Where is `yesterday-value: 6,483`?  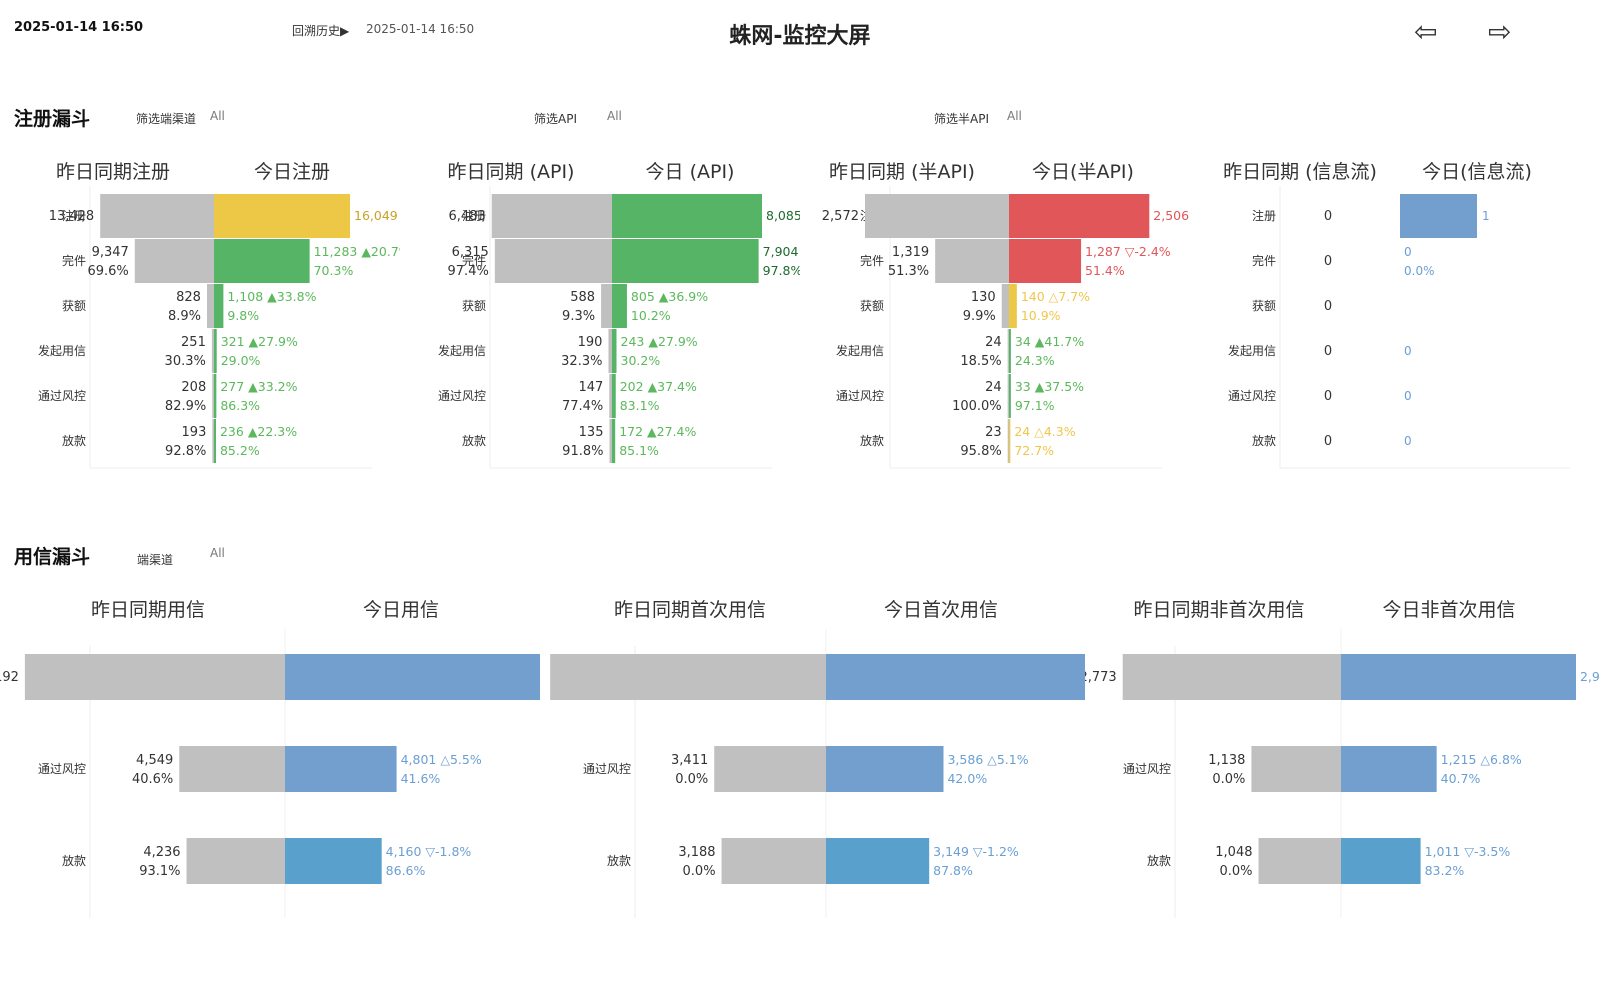
yesterday-value: 6,483 is located at coordinates (467, 216).